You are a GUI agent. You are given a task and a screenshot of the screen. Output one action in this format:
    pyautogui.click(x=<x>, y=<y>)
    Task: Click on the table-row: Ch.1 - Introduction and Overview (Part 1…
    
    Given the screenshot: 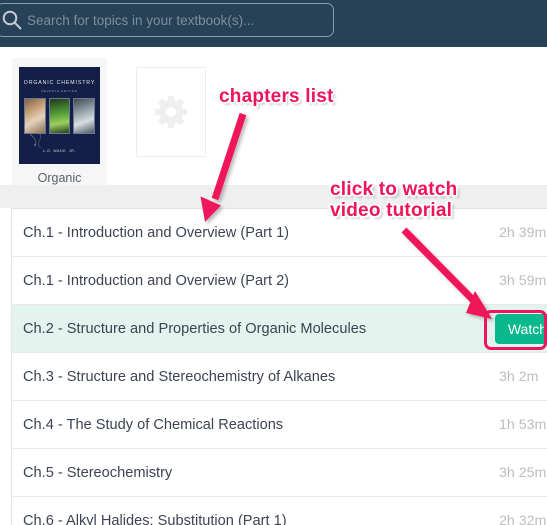 What is the action you would take?
    pyautogui.click(x=279, y=233)
    